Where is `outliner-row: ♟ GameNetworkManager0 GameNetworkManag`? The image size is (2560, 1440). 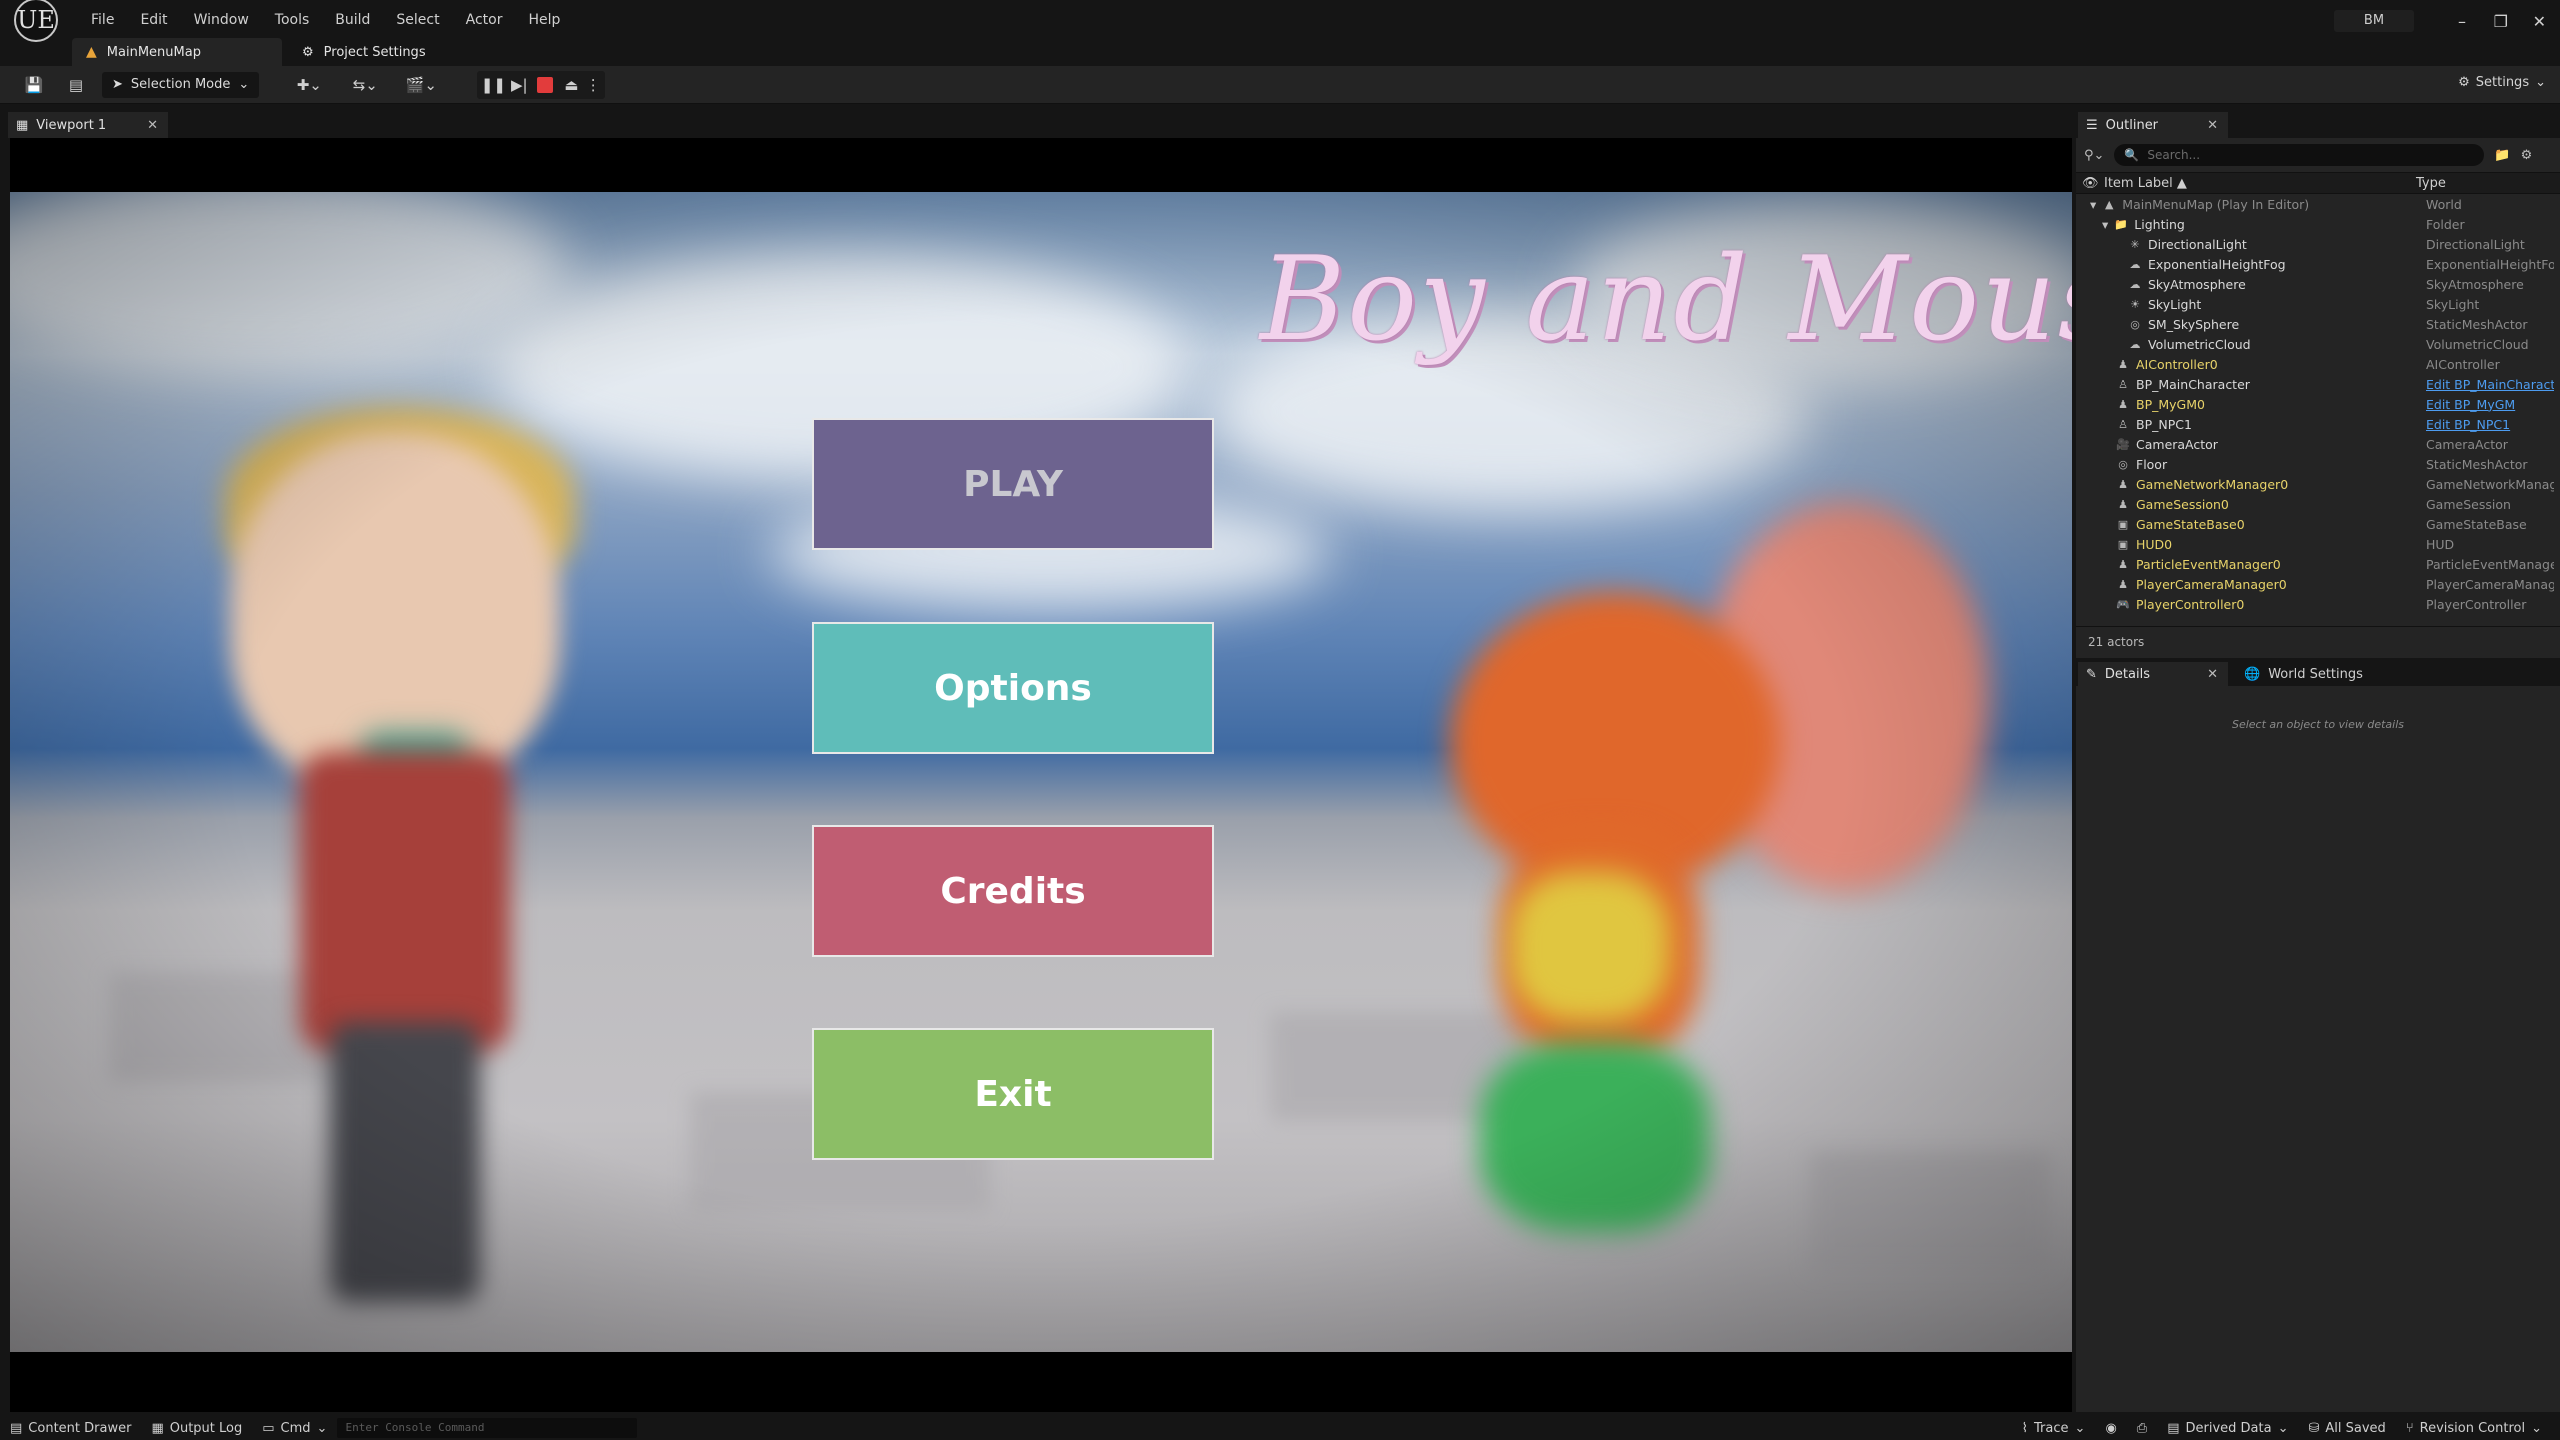 outliner-row: ♟ GameNetworkManager0 GameNetworkManag is located at coordinates (2318, 484).